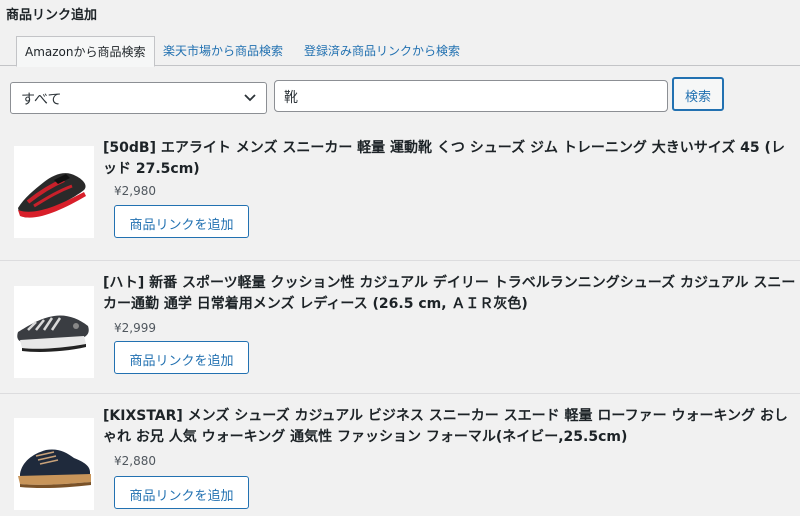  I want to click on chevron-down-icon, so click(250, 98).